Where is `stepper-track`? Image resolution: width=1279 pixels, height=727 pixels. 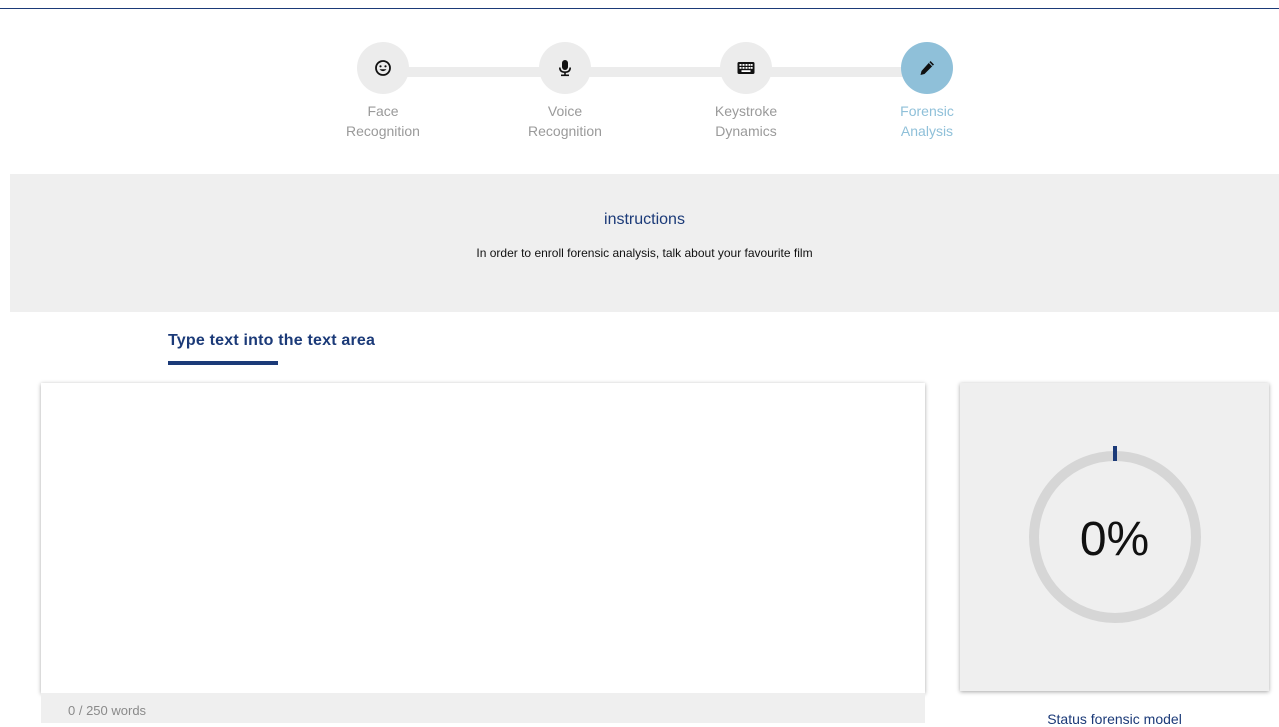
stepper-track is located at coordinates (655, 72).